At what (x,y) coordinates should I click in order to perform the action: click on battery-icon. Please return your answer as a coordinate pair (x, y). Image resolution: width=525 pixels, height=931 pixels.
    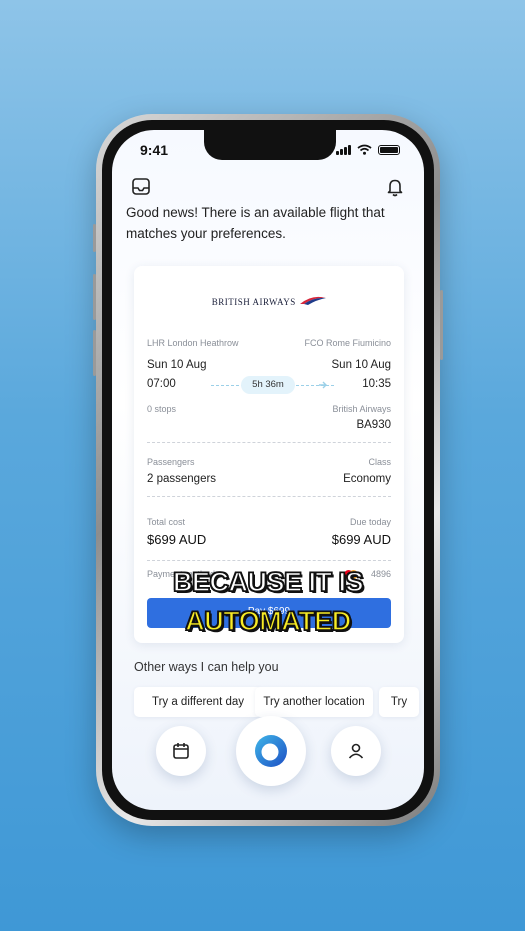
    Looking at the image, I should click on (389, 149).